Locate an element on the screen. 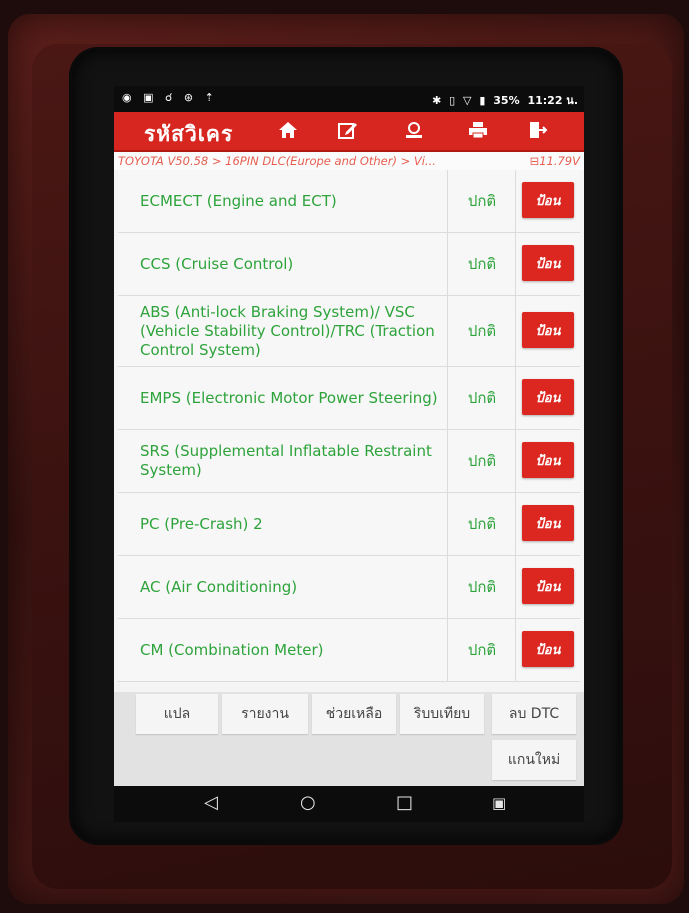  notification-icons: ◉ ▣ ☌ ⊛ ⇡ is located at coordinates (170, 97).